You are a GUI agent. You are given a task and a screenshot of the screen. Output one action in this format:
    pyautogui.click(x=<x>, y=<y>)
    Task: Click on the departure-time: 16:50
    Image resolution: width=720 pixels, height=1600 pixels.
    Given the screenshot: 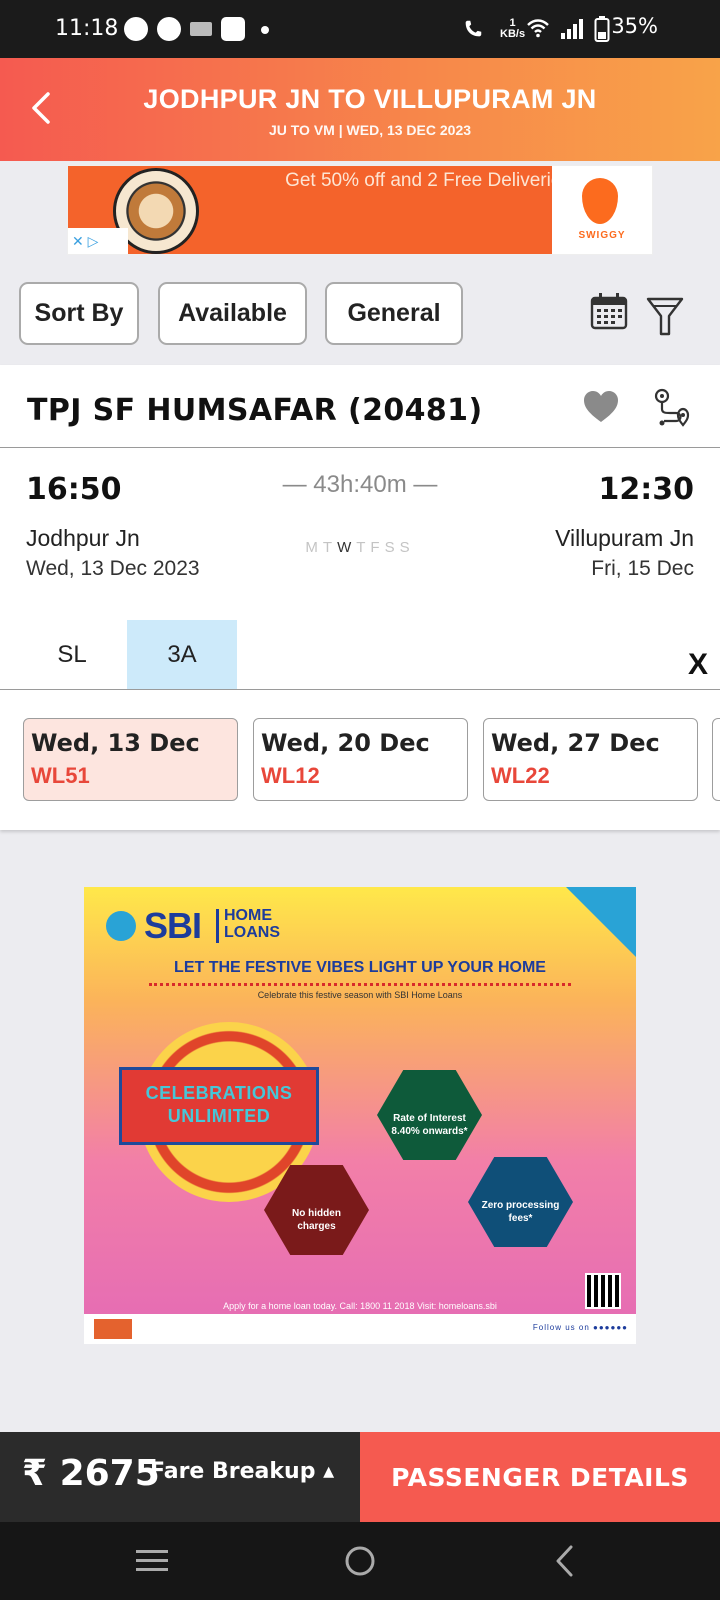 What is the action you would take?
    pyautogui.click(x=74, y=489)
    